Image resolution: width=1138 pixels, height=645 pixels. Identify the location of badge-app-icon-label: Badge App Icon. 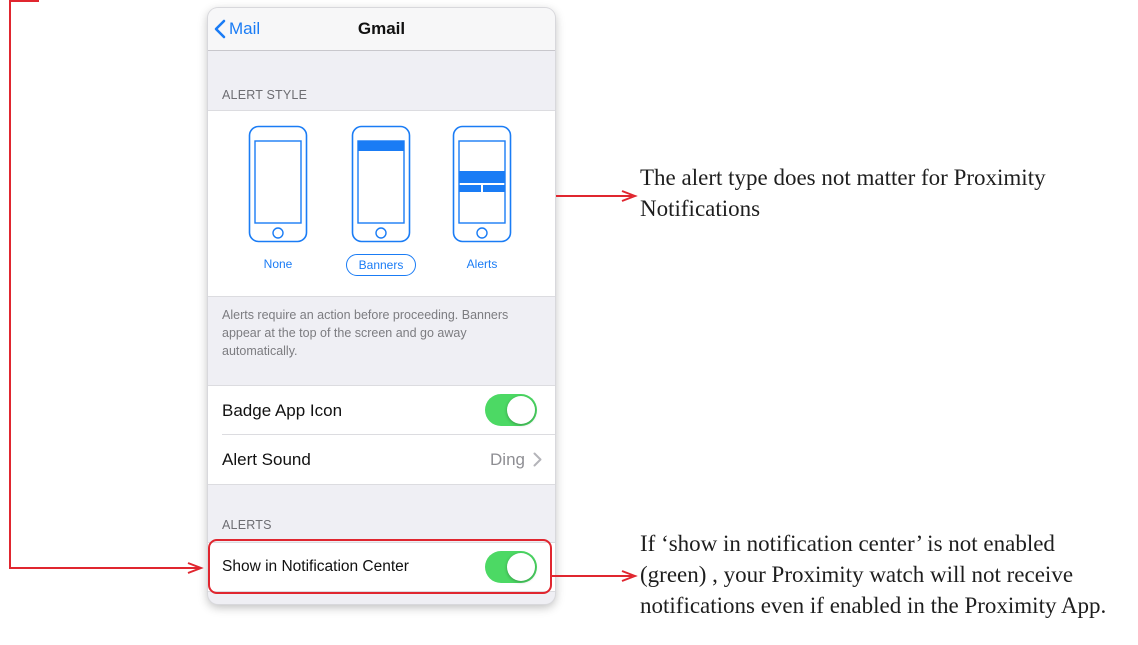
(282, 410).